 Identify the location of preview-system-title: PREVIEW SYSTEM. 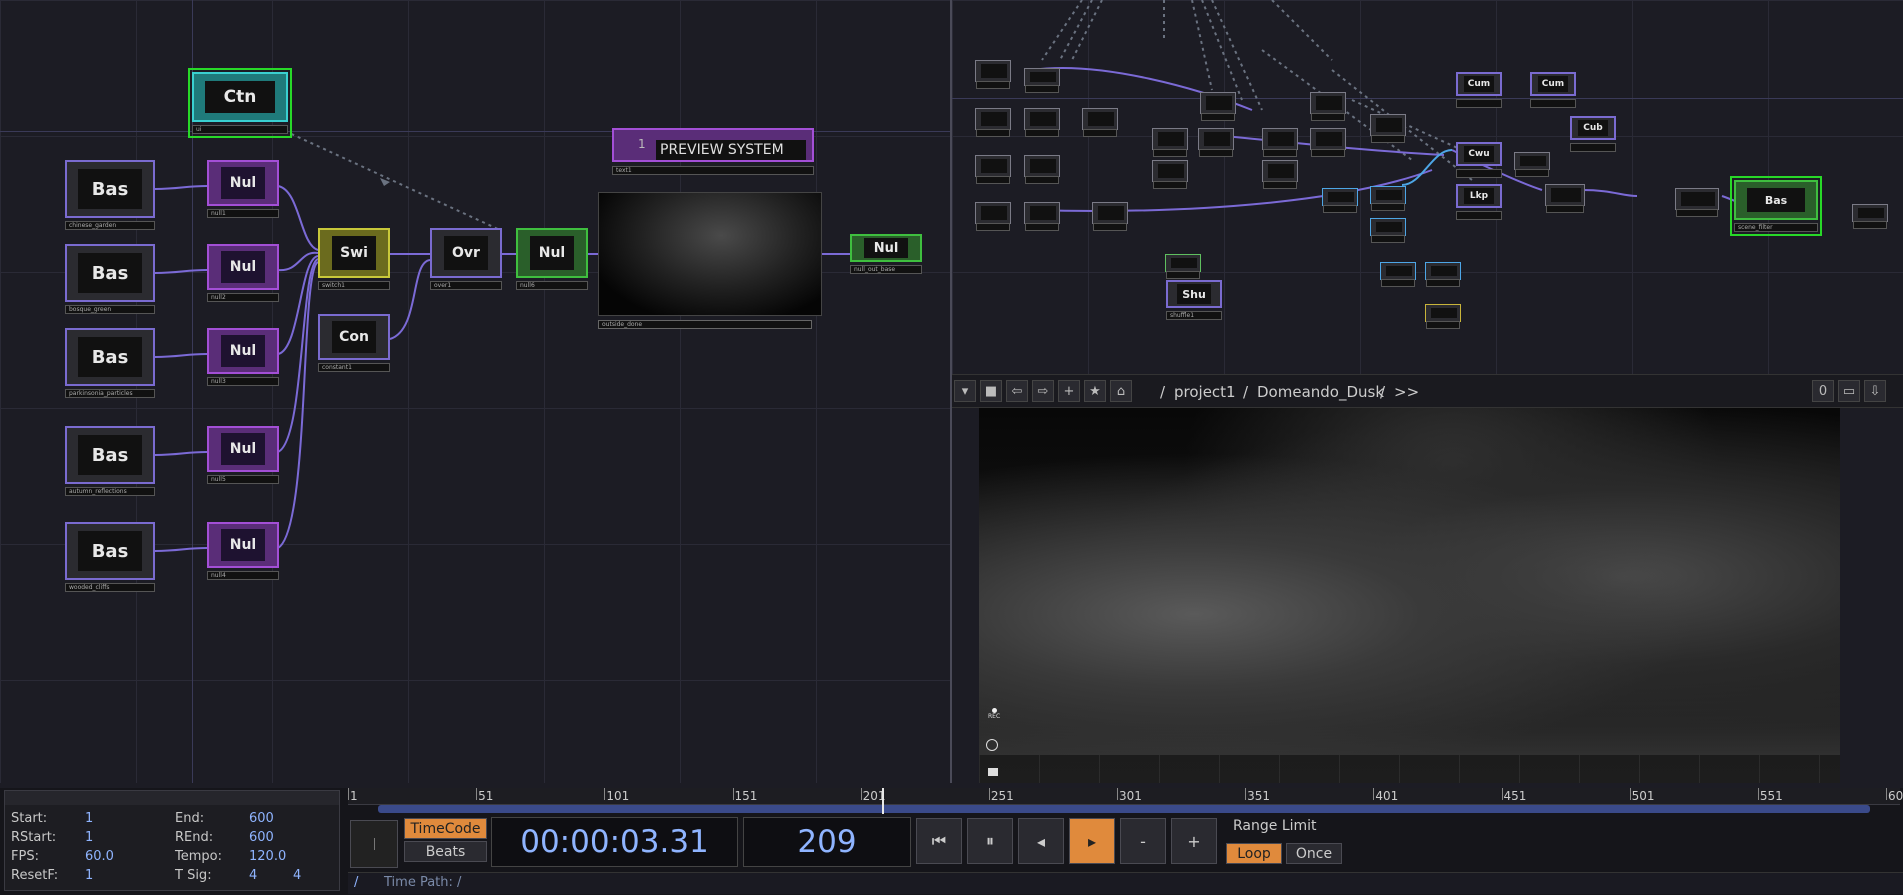
(731, 150).